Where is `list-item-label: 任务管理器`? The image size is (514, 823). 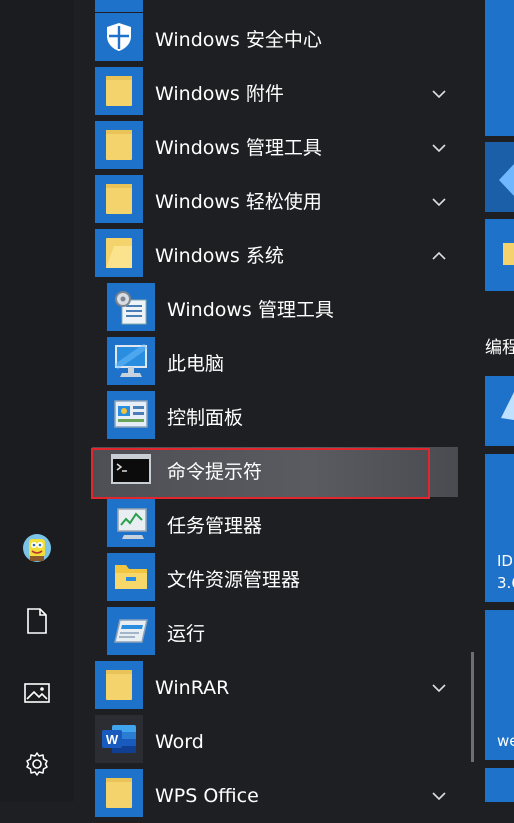 list-item-label: 任务管理器 is located at coordinates (215, 526).